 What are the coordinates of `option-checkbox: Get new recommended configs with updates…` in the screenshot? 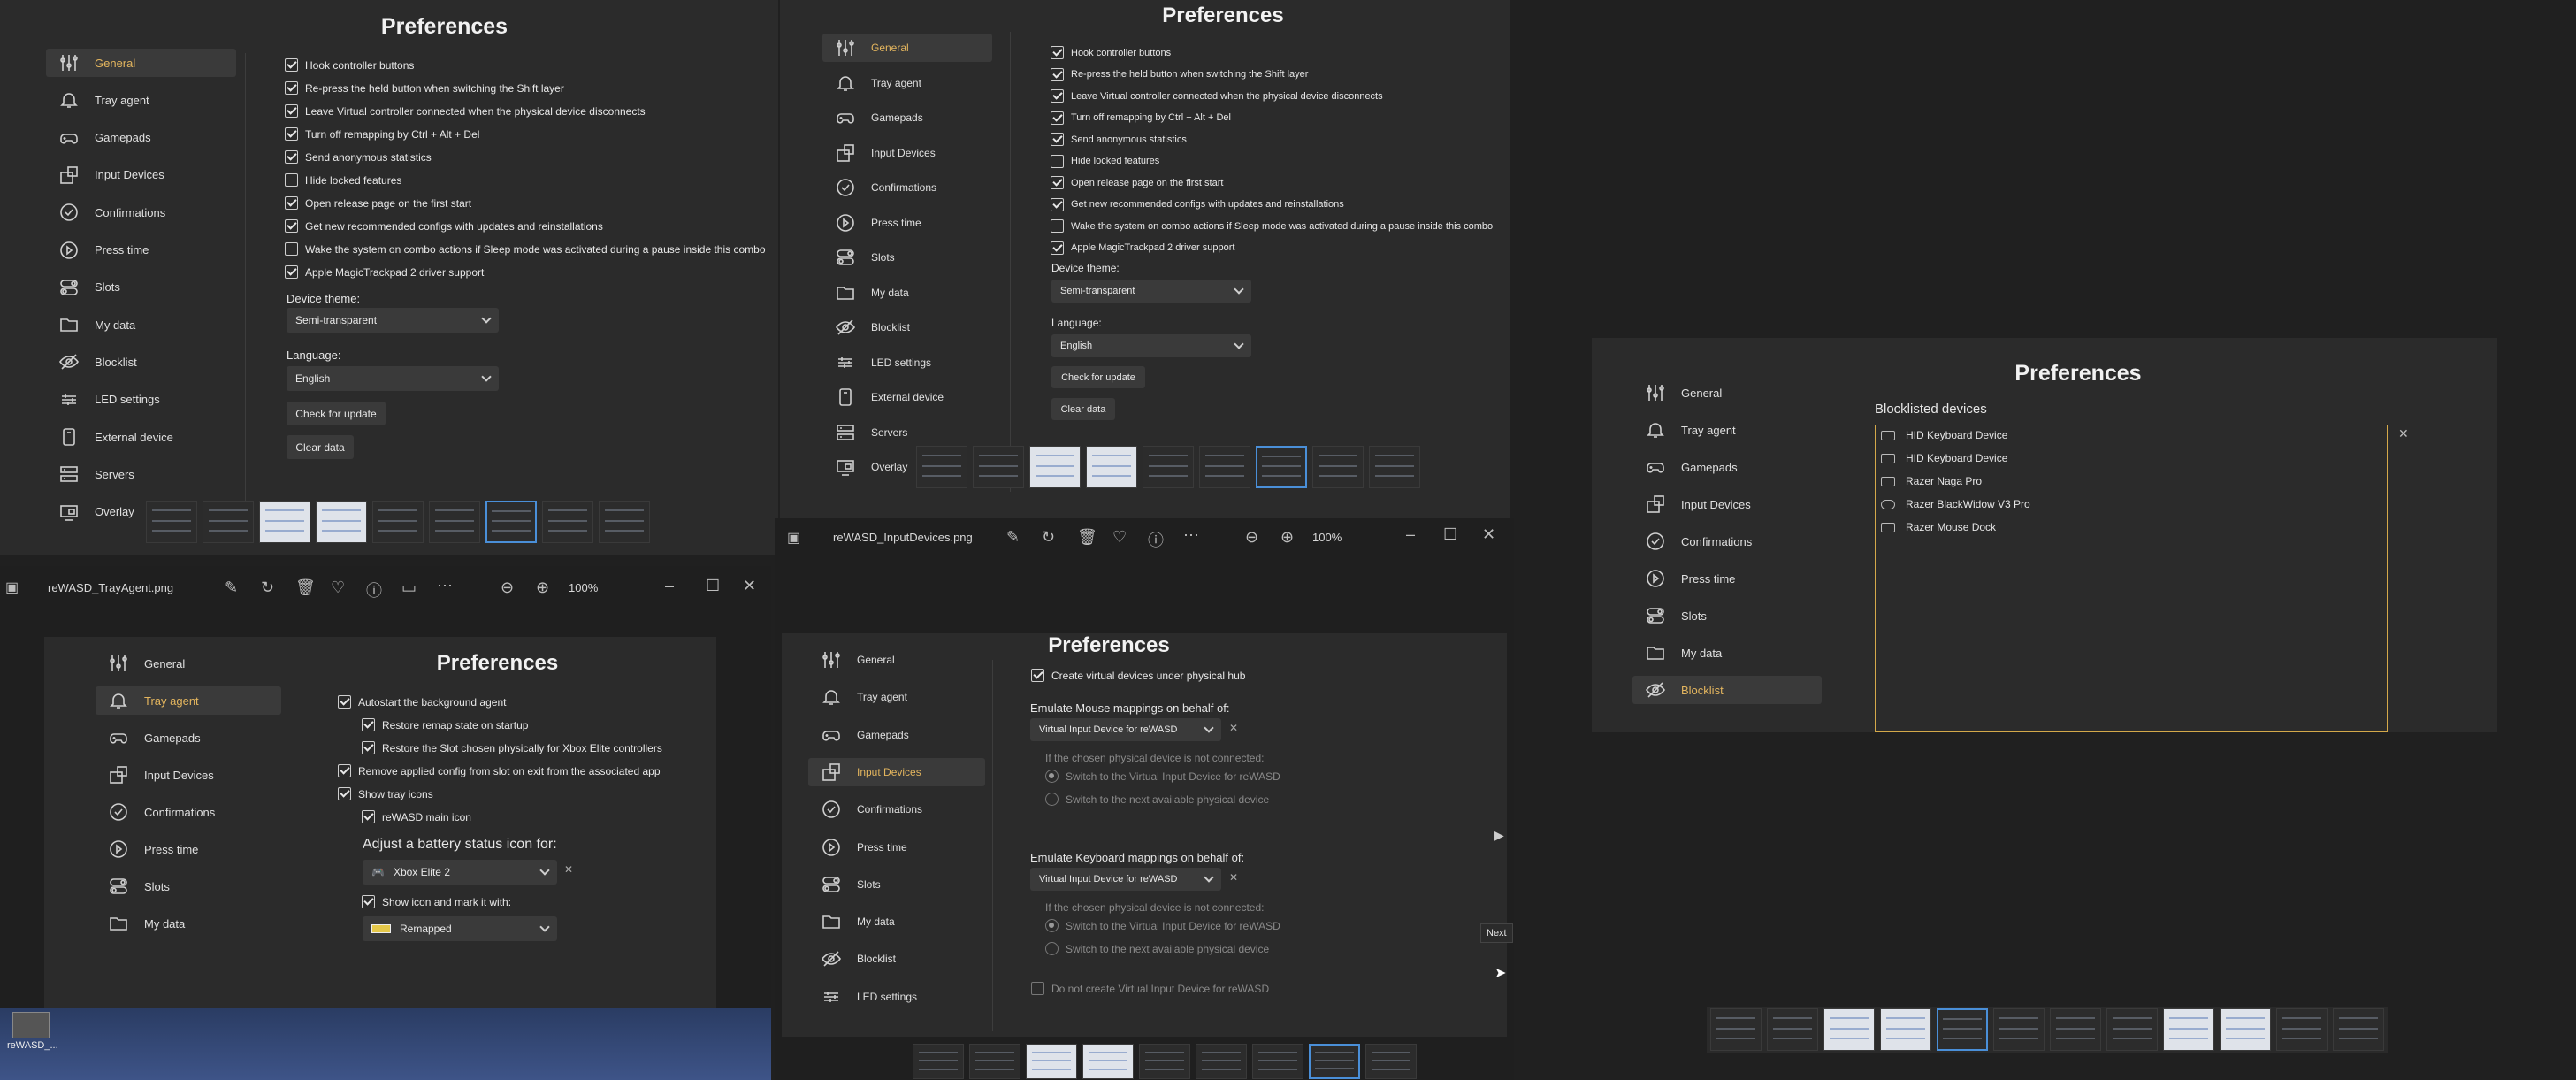 It's located at (444, 226).